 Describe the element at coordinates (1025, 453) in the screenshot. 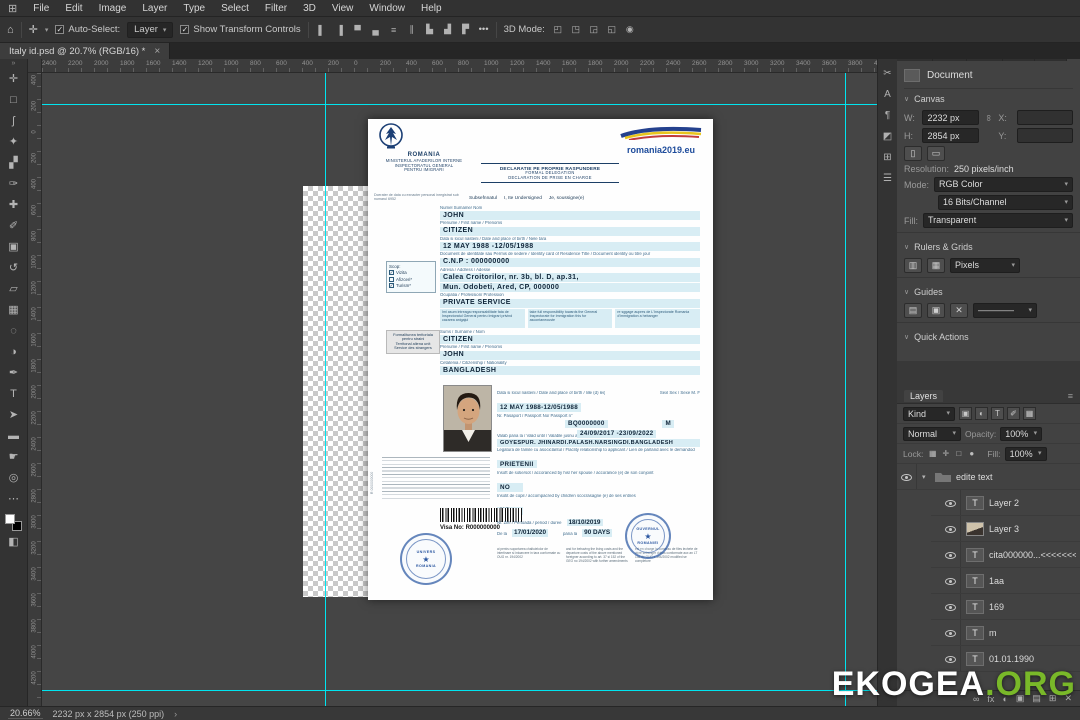

I see `fill-dropdown: 100% ▾` at that location.